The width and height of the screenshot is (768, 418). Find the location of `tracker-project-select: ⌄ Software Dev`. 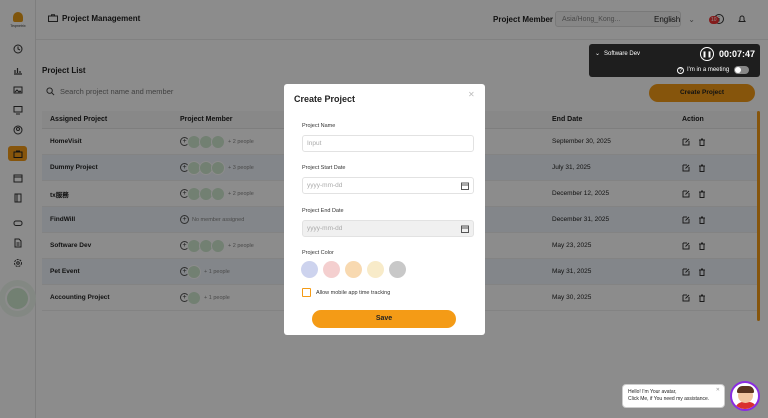

tracker-project-select: ⌄ Software Dev is located at coordinates (617, 53).